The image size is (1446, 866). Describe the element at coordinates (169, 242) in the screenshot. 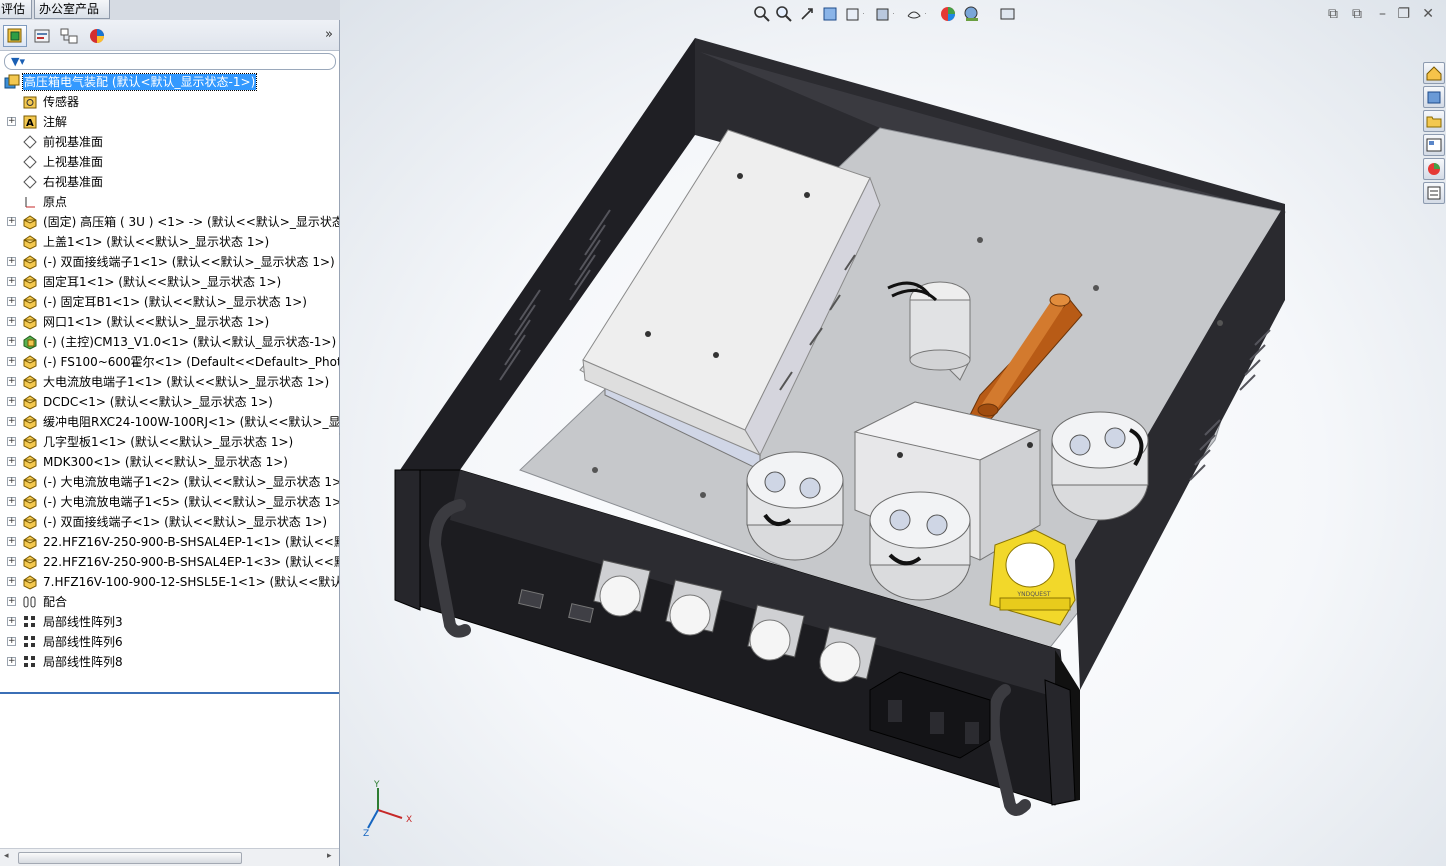

I see `tree-item-7: 上盖1<1> (默认<<默认>_显示状态 1>)` at that location.